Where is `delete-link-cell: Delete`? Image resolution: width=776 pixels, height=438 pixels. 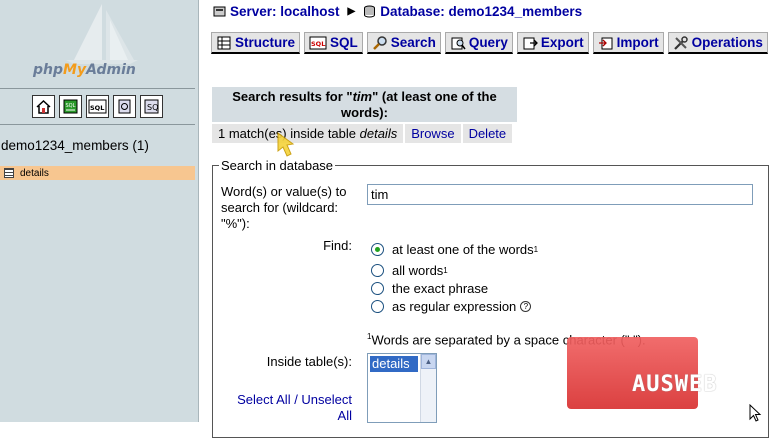 delete-link-cell: Delete is located at coordinates (487, 133).